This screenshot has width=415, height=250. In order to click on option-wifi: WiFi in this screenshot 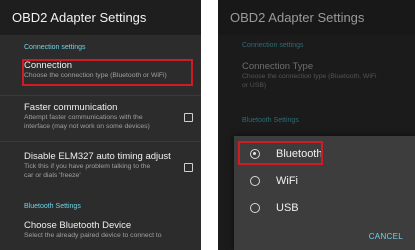, I will do `click(324, 181)`.